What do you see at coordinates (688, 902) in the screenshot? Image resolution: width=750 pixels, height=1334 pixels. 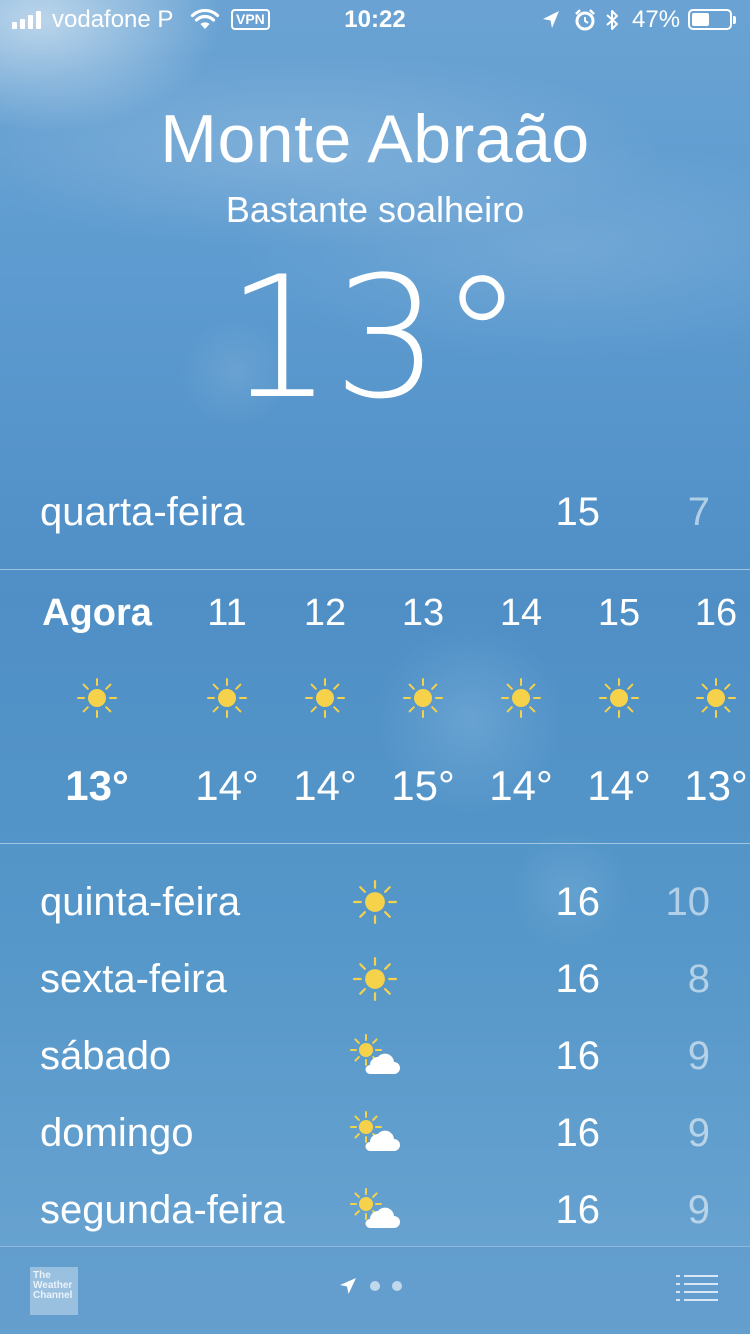 I see `day-low: 10` at bounding box center [688, 902].